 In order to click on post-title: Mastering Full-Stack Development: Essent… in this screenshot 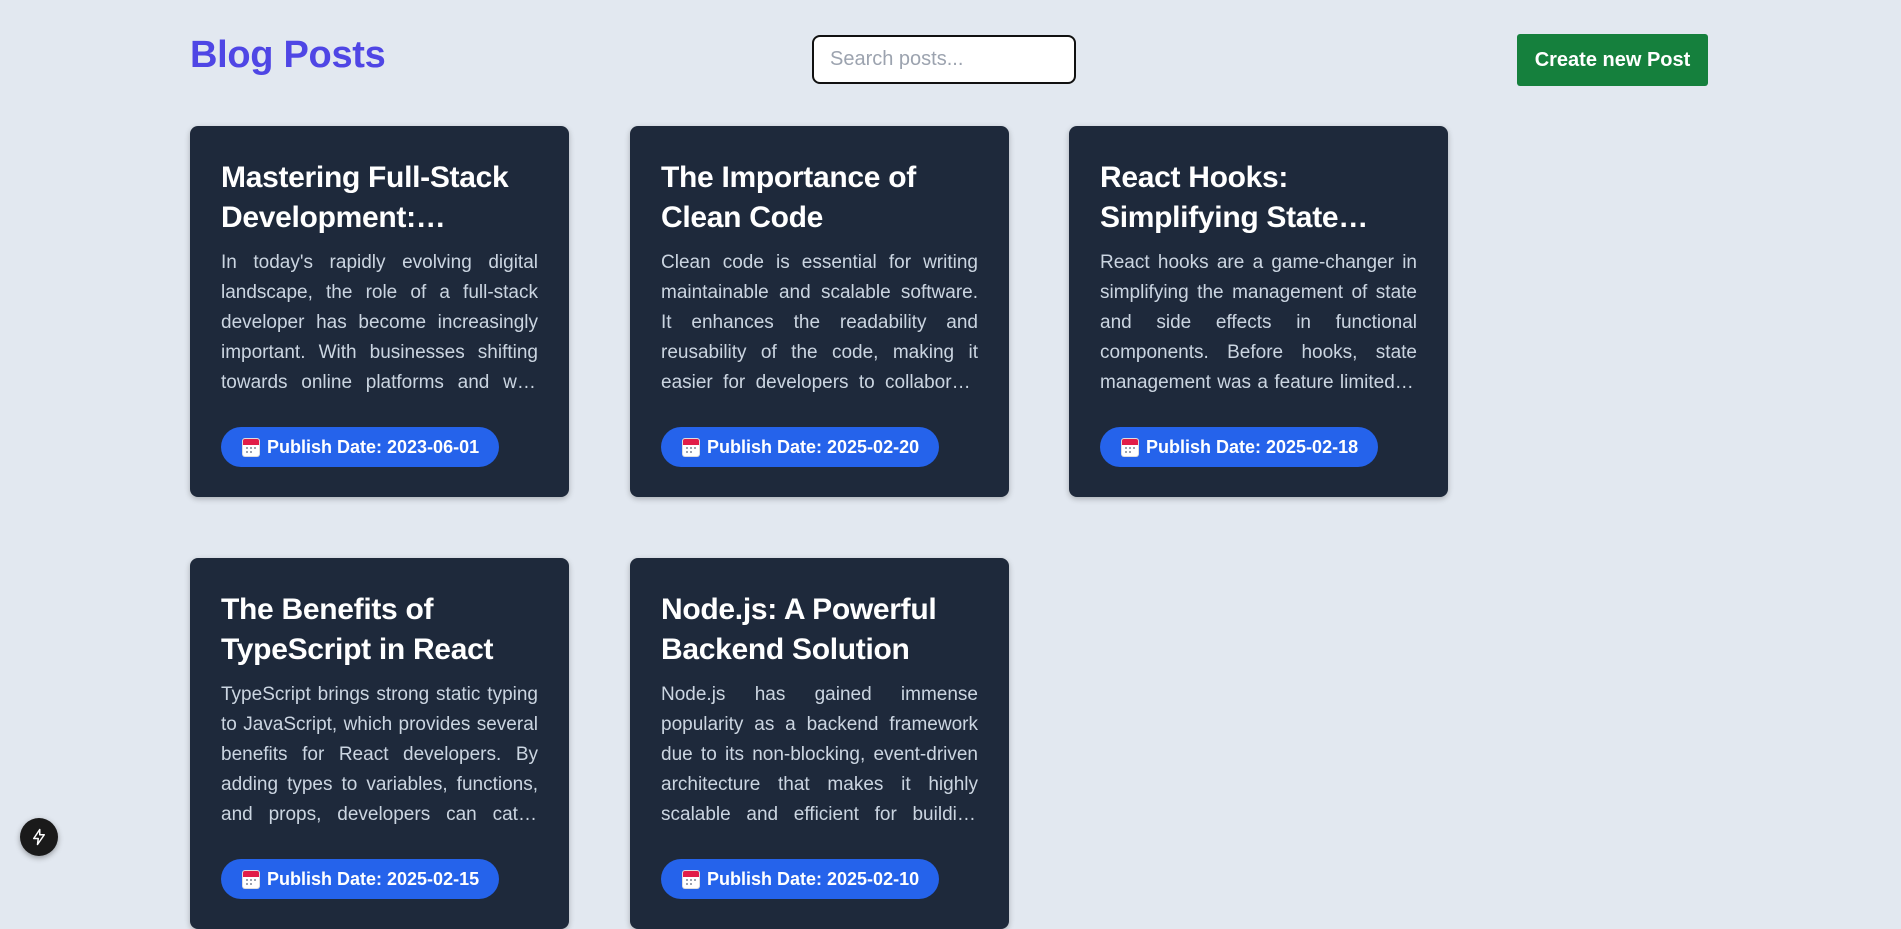, I will do `click(365, 197)`.